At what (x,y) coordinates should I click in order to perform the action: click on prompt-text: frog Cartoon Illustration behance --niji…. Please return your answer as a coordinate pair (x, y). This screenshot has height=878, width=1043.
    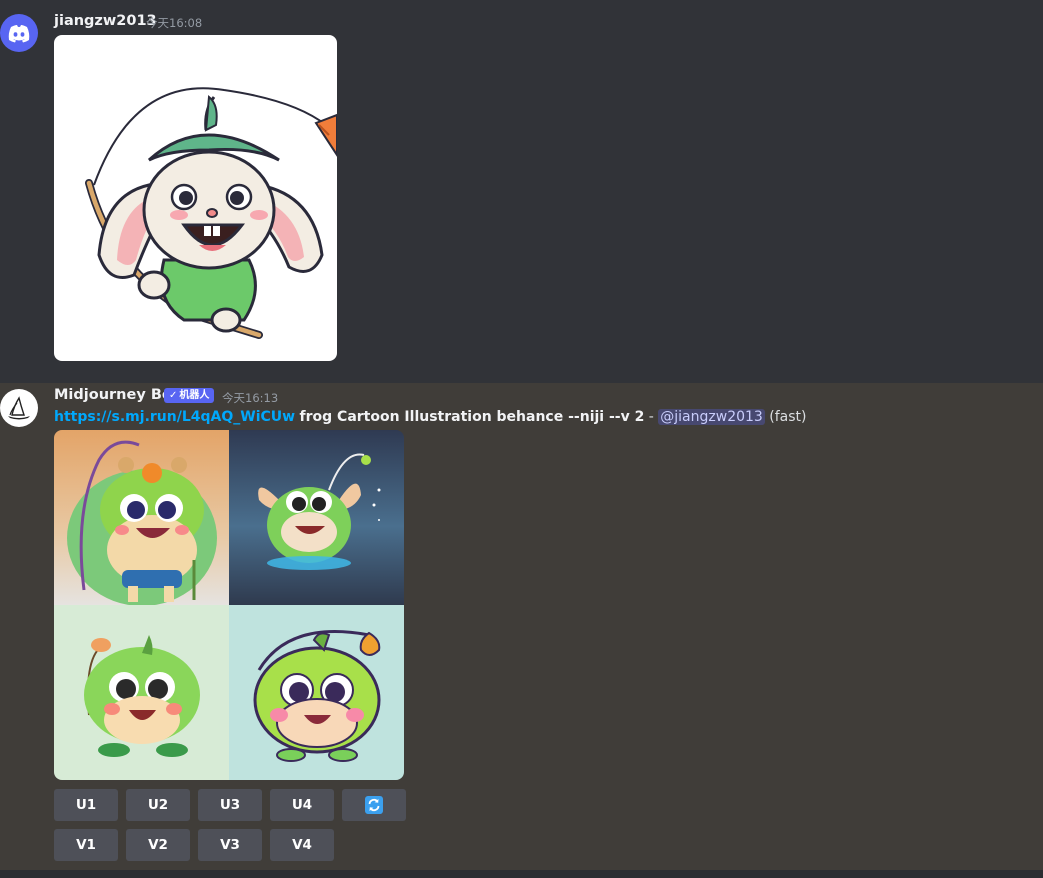
    Looking at the image, I should click on (472, 417).